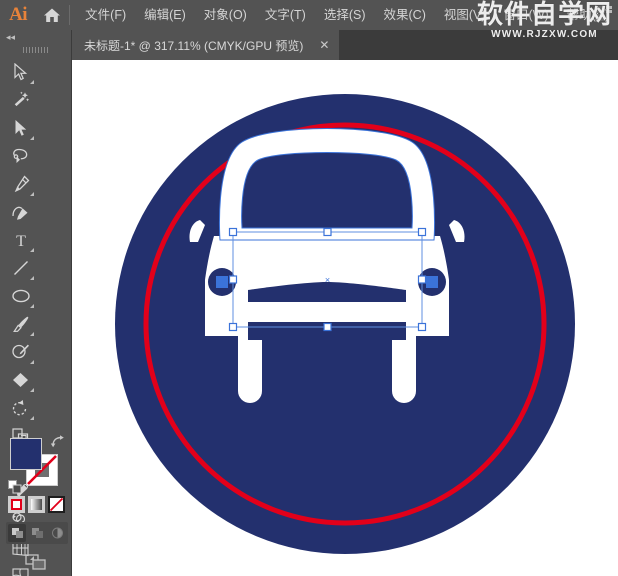 This screenshot has width=618, height=576. Describe the element at coordinates (222, 282) in the screenshot. I see `car-headlight-left-core` at that location.